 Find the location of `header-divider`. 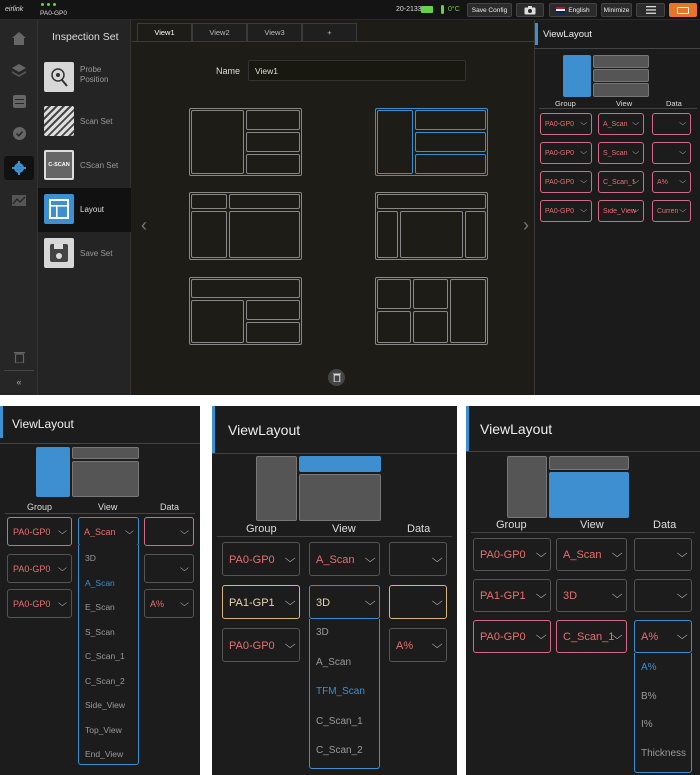

header-divider is located at coordinates (334, 536).